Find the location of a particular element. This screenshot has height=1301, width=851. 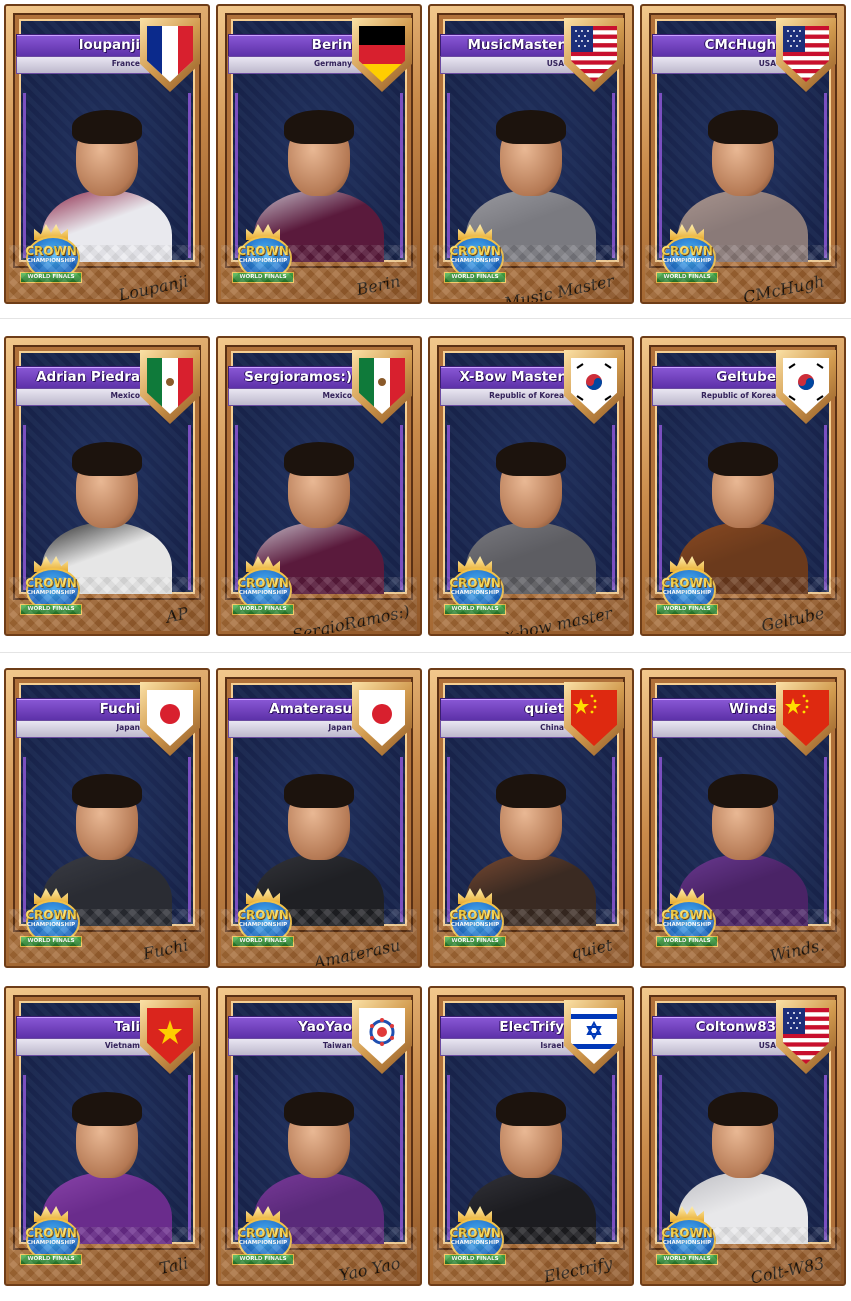

player-name: ElecTrify is located at coordinates (531, 1027).